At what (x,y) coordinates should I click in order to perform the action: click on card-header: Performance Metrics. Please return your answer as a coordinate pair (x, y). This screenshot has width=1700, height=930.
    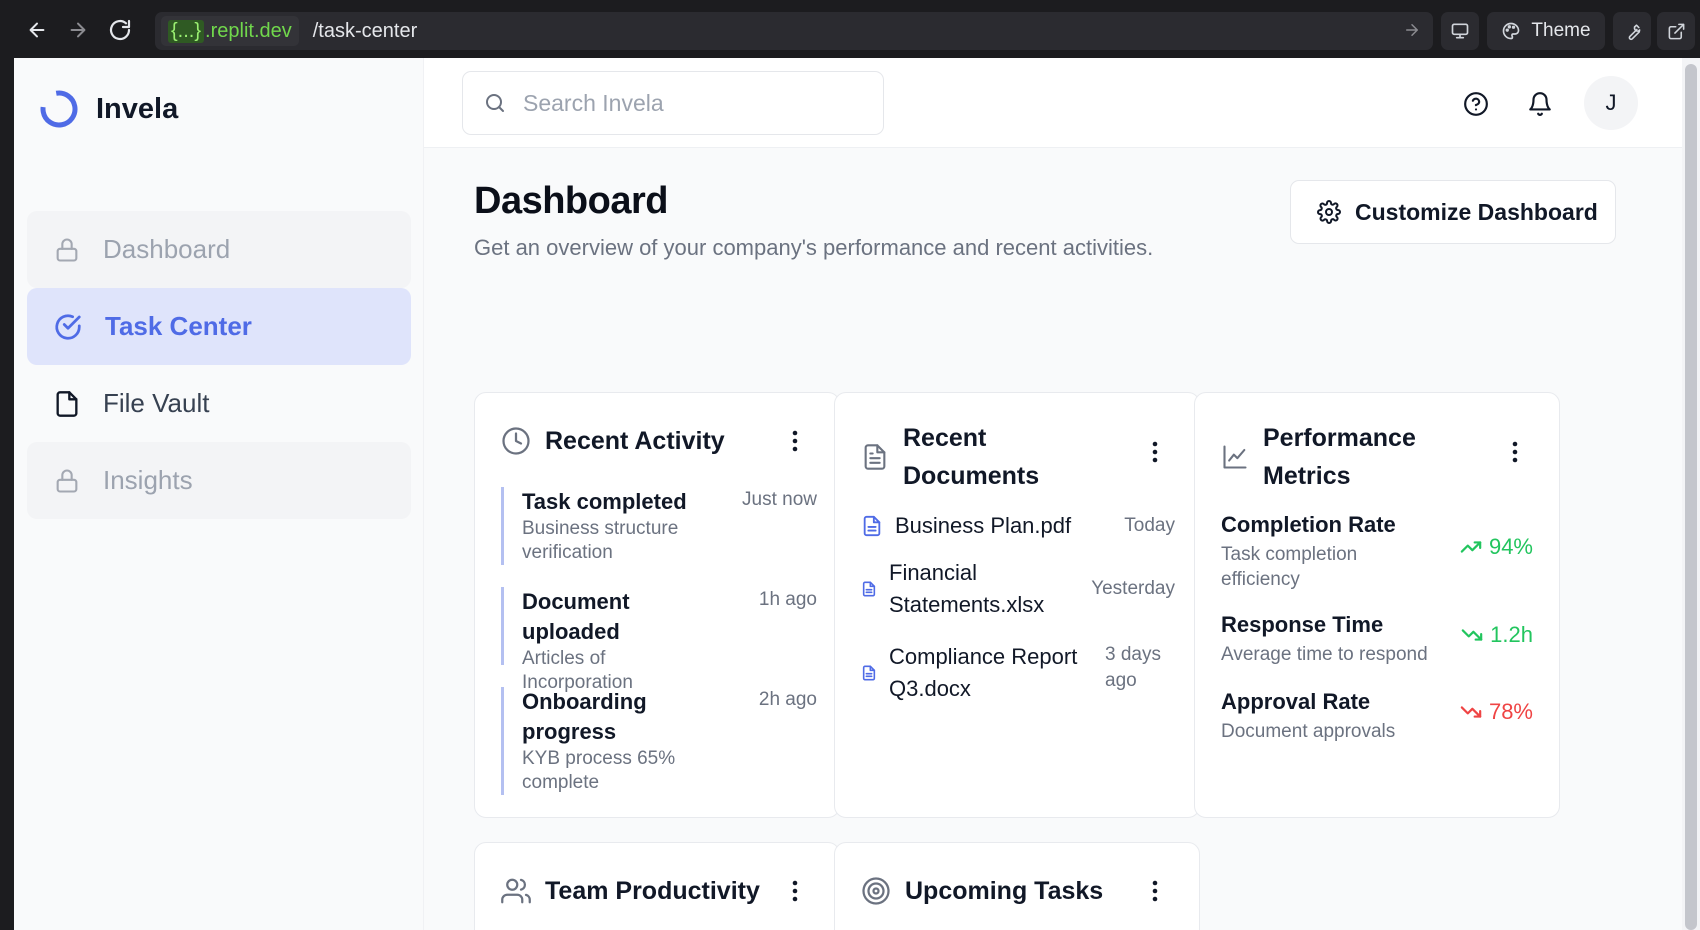
    Looking at the image, I should click on (1327, 457).